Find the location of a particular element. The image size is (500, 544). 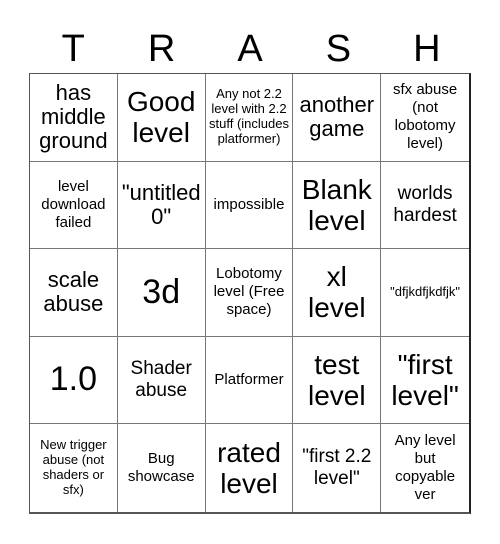

header-letter-t: T is located at coordinates (73, 49).